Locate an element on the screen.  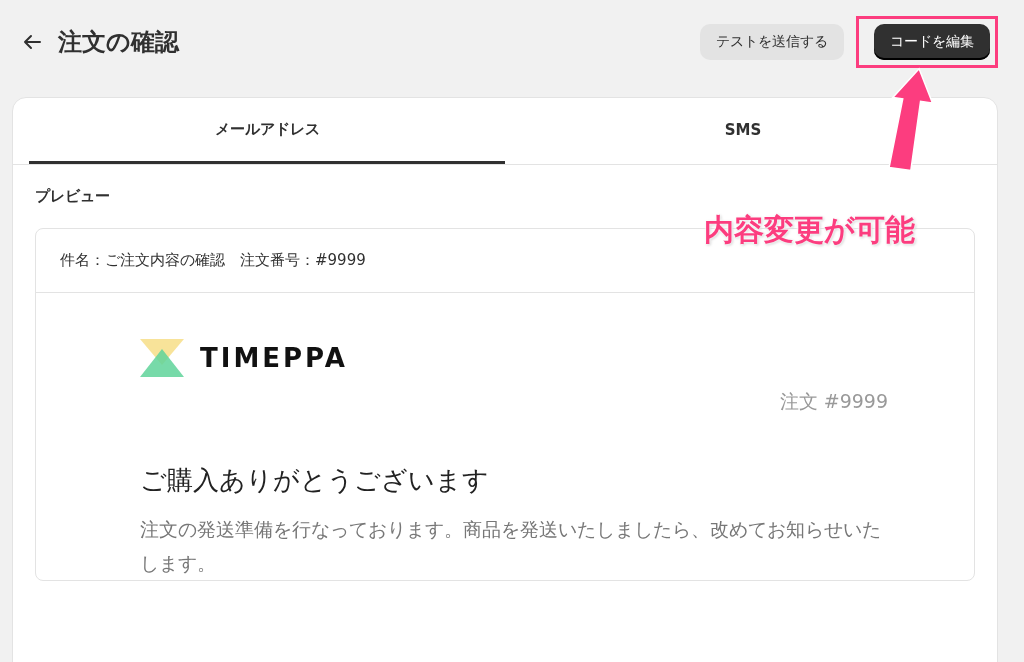
callout-text: 内容変更が可能 is located at coordinates (809, 230).